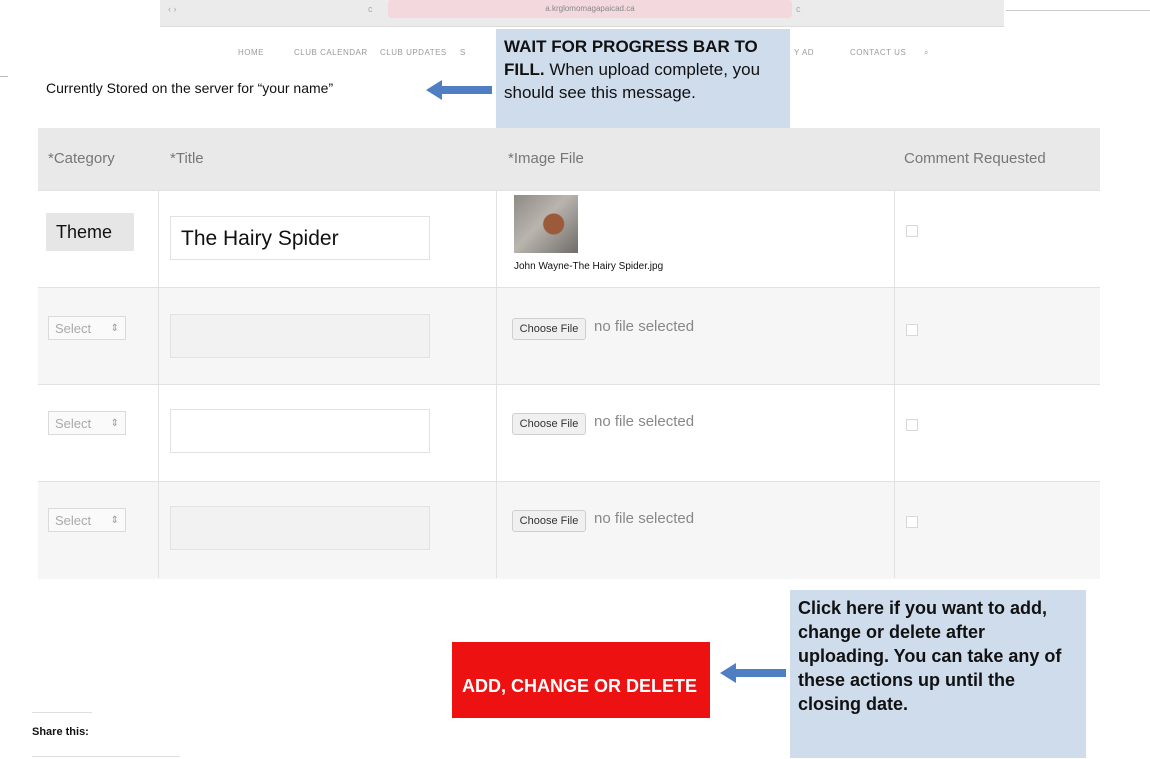 This screenshot has width=1150, height=759. Describe the element at coordinates (590, 9) in the screenshot. I see `address-bar: a.krglomomagapaicad.ca` at that location.